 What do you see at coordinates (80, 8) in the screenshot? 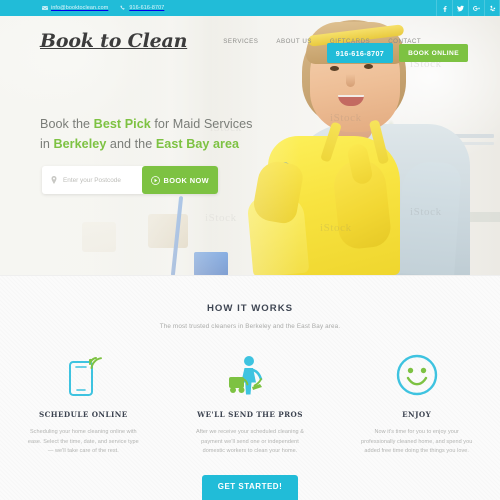
I see `topbar-email-text: info@booktoclean.com` at bounding box center [80, 8].